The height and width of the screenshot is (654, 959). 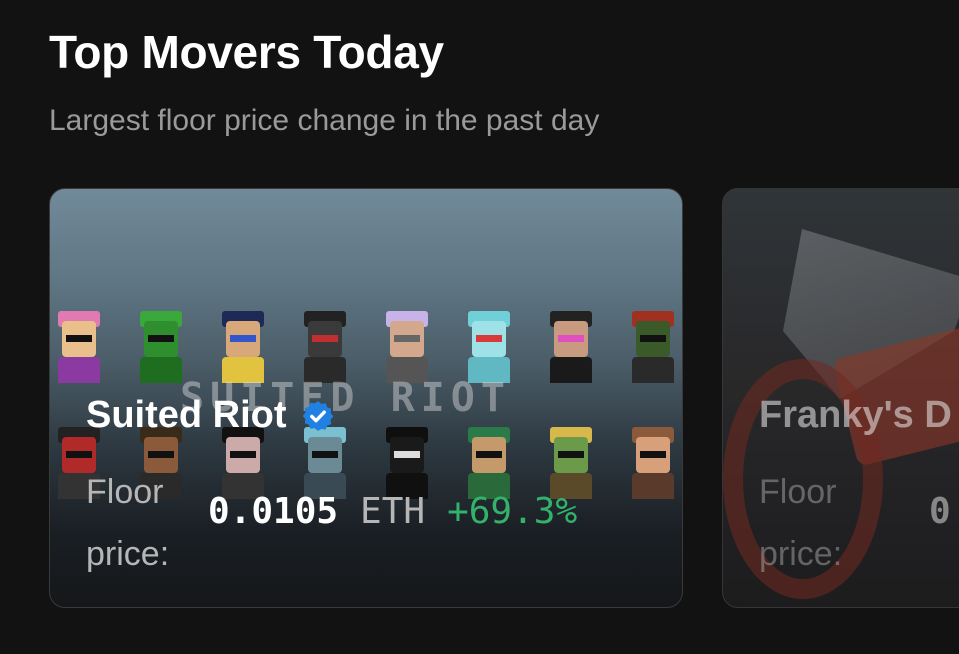 What do you see at coordinates (246, 52) in the screenshot?
I see `section-title: Top Movers Today` at bounding box center [246, 52].